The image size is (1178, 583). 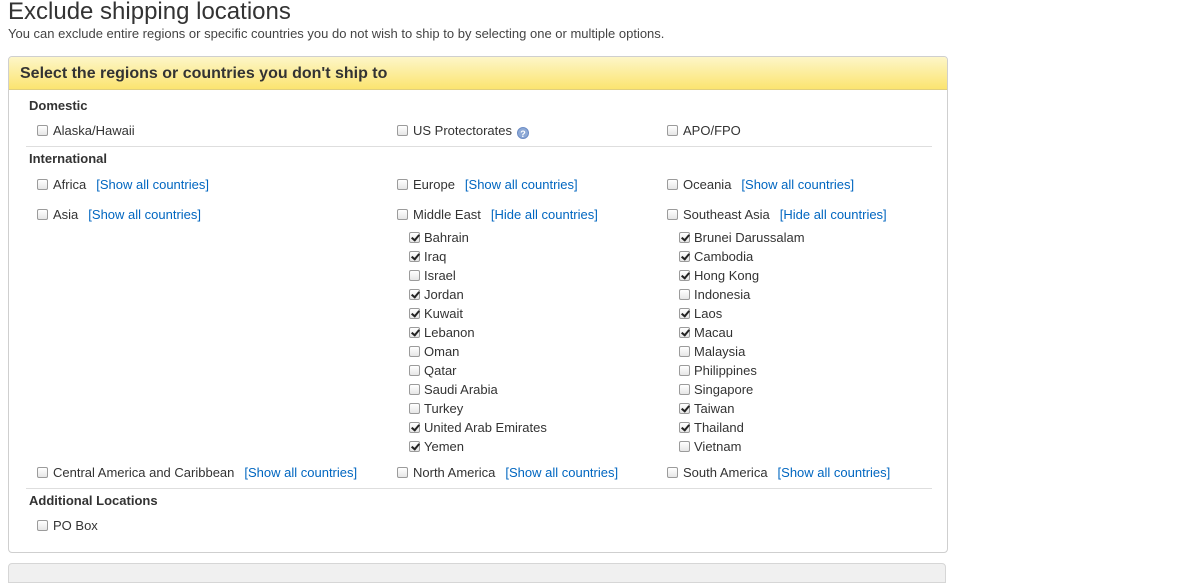 I want to click on question-mark-icon: ?, so click(x=523, y=133).